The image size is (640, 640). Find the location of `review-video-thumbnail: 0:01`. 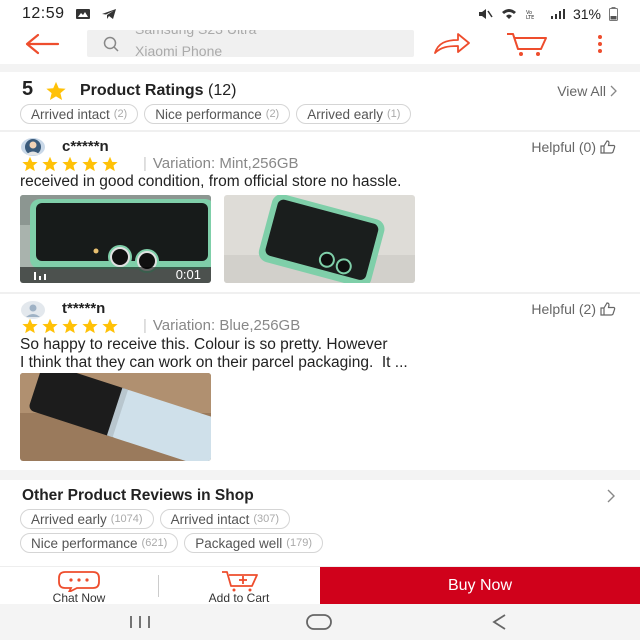

review-video-thumbnail: 0:01 is located at coordinates (115, 239).